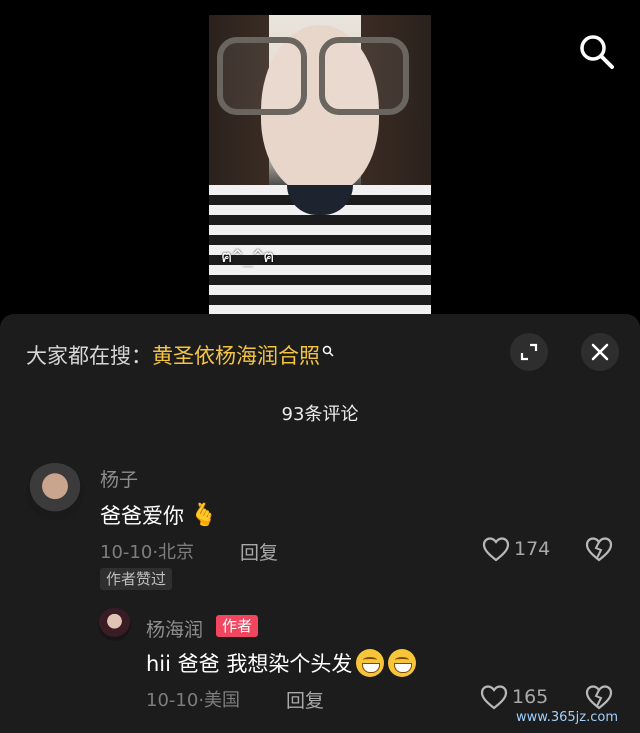  I want to click on comment-text: hii 爸爸 我想染个头发, so click(281, 663).